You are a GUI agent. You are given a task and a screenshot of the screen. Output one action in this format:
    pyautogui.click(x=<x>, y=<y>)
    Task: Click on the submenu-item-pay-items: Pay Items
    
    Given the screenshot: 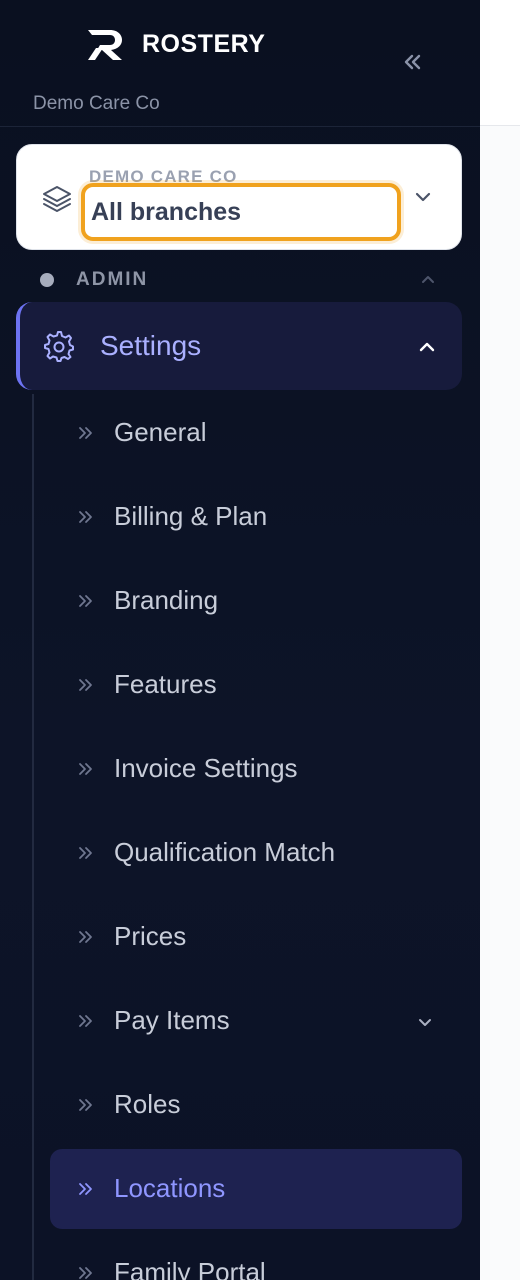 What is the action you would take?
    pyautogui.click(x=256, y=1021)
    